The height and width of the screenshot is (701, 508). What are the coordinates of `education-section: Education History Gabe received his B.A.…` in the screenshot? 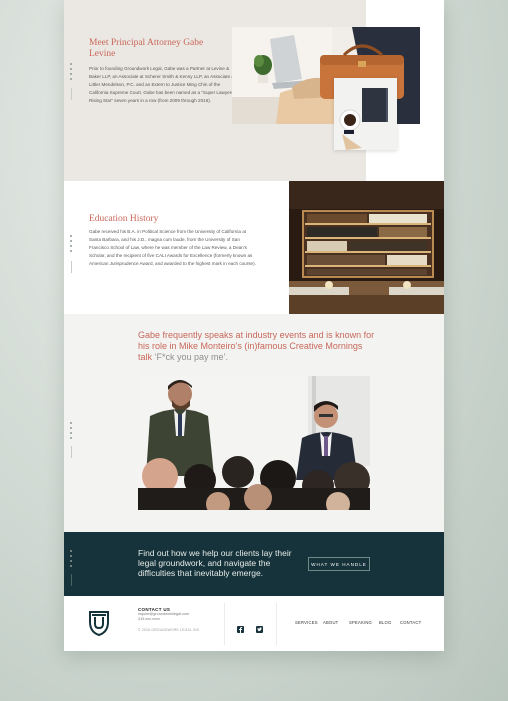 It's located at (254, 247).